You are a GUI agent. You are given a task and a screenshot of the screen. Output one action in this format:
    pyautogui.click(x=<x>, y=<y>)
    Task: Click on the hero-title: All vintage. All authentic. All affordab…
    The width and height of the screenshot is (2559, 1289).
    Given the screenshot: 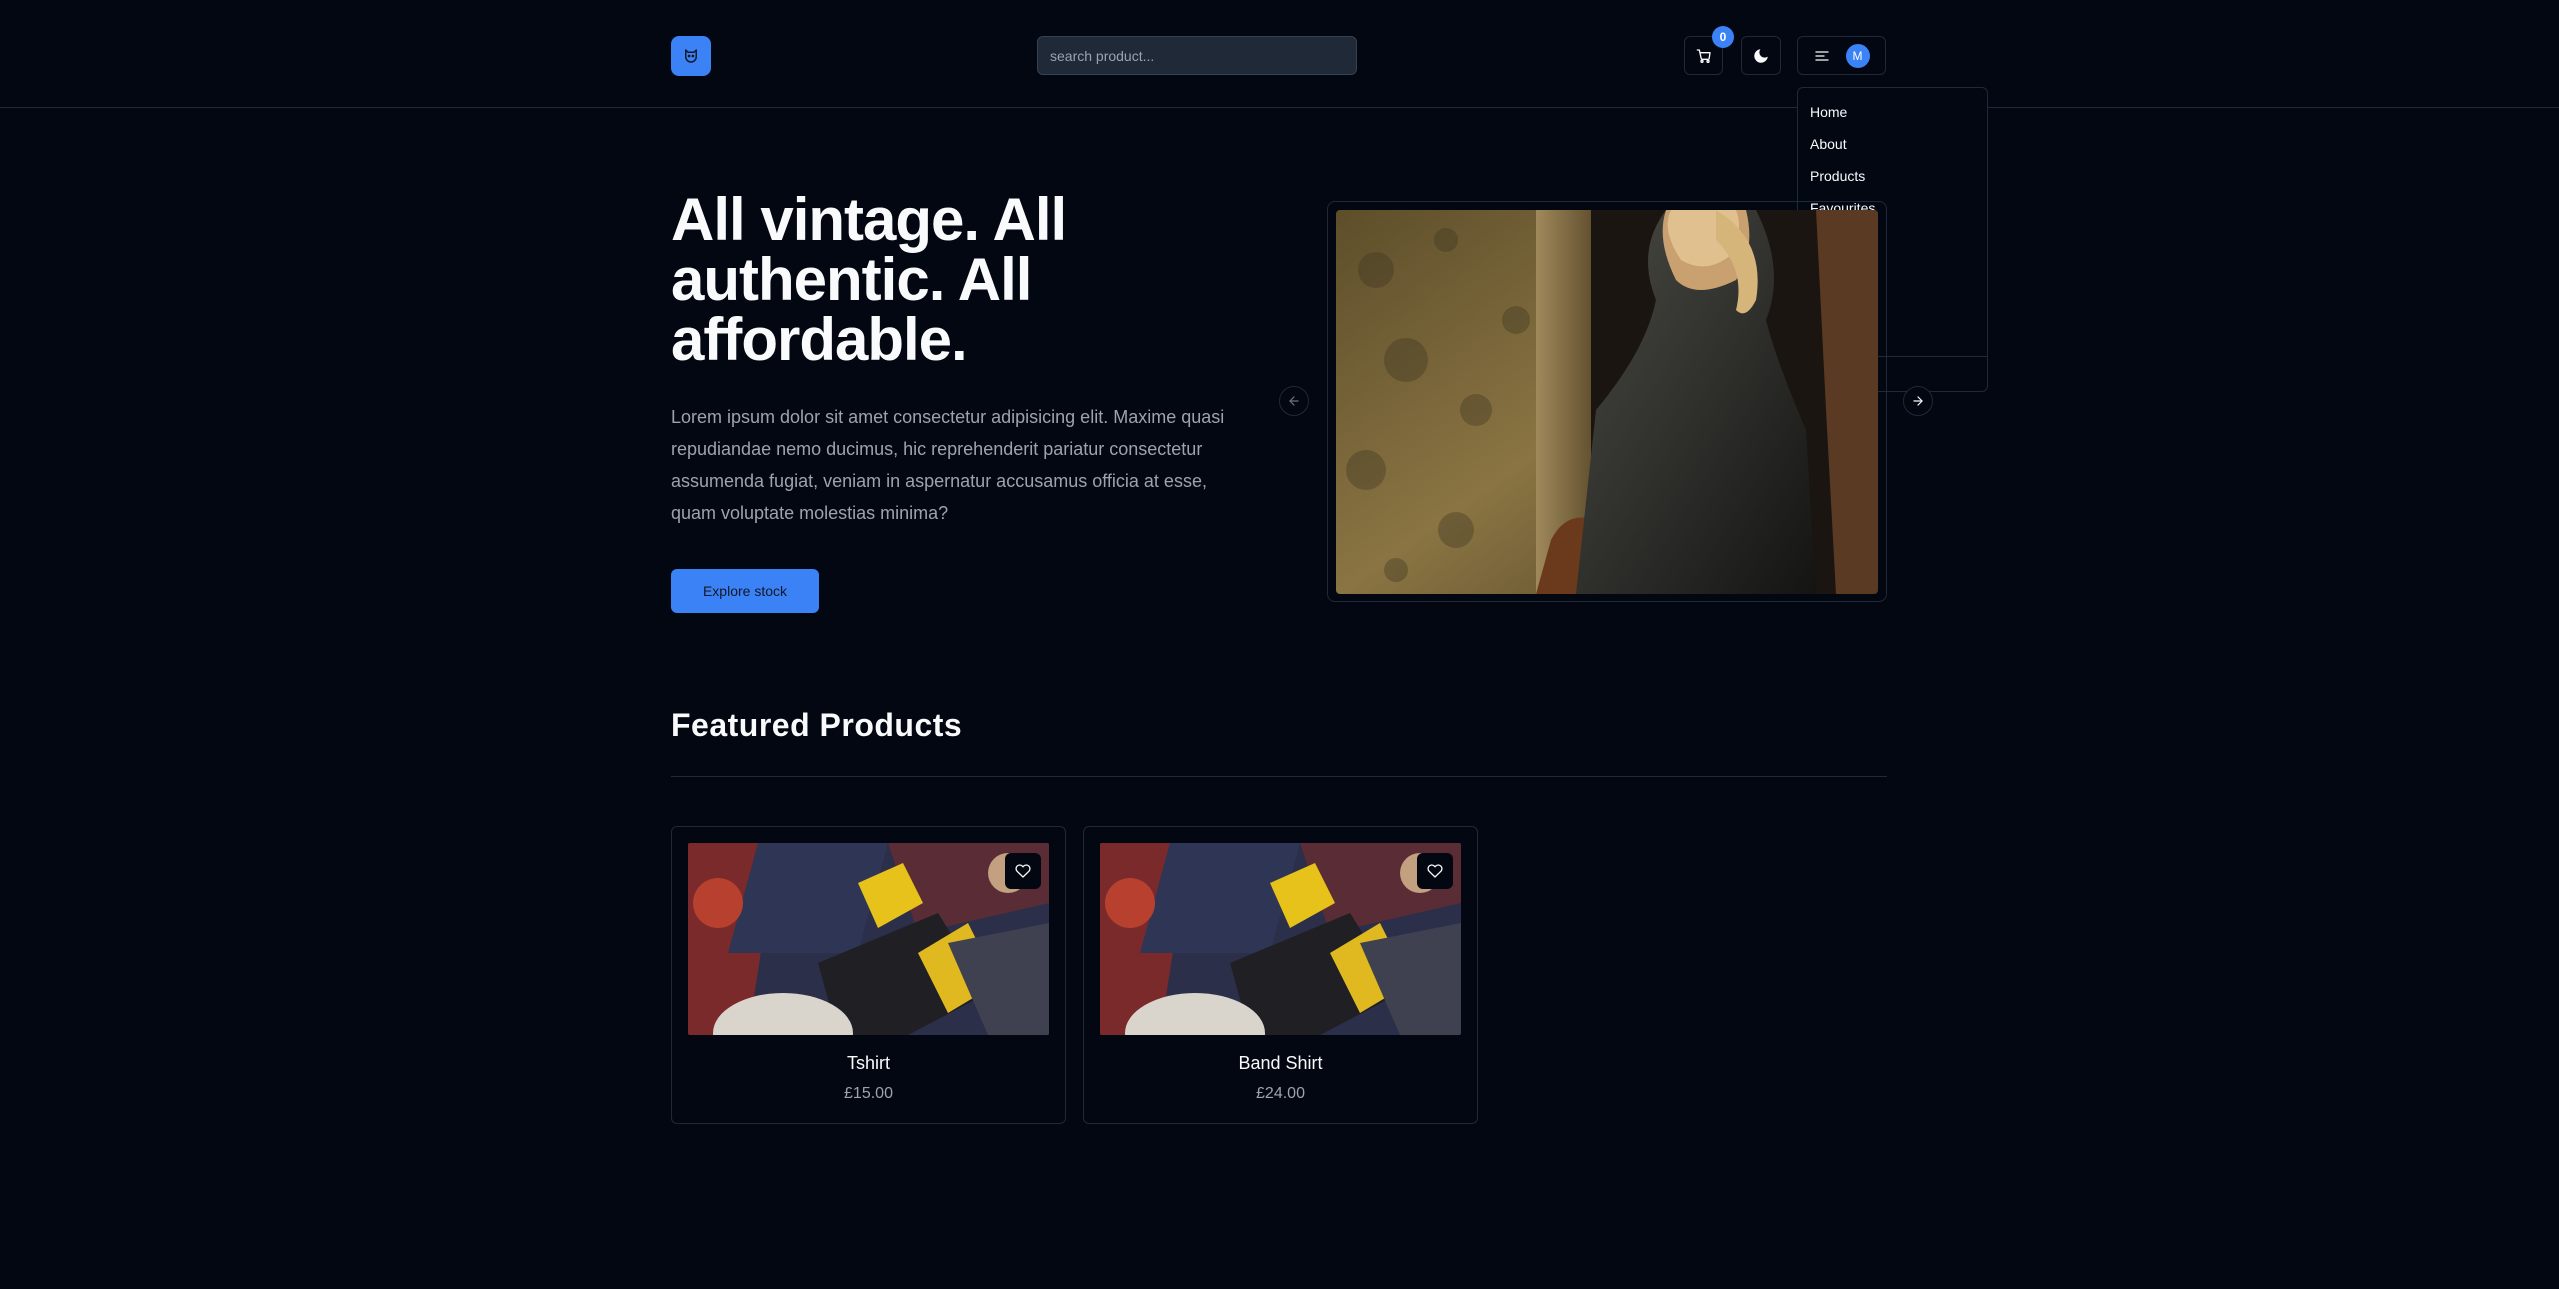 What is the action you would take?
    pyautogui.click(x=951, y=280)
    